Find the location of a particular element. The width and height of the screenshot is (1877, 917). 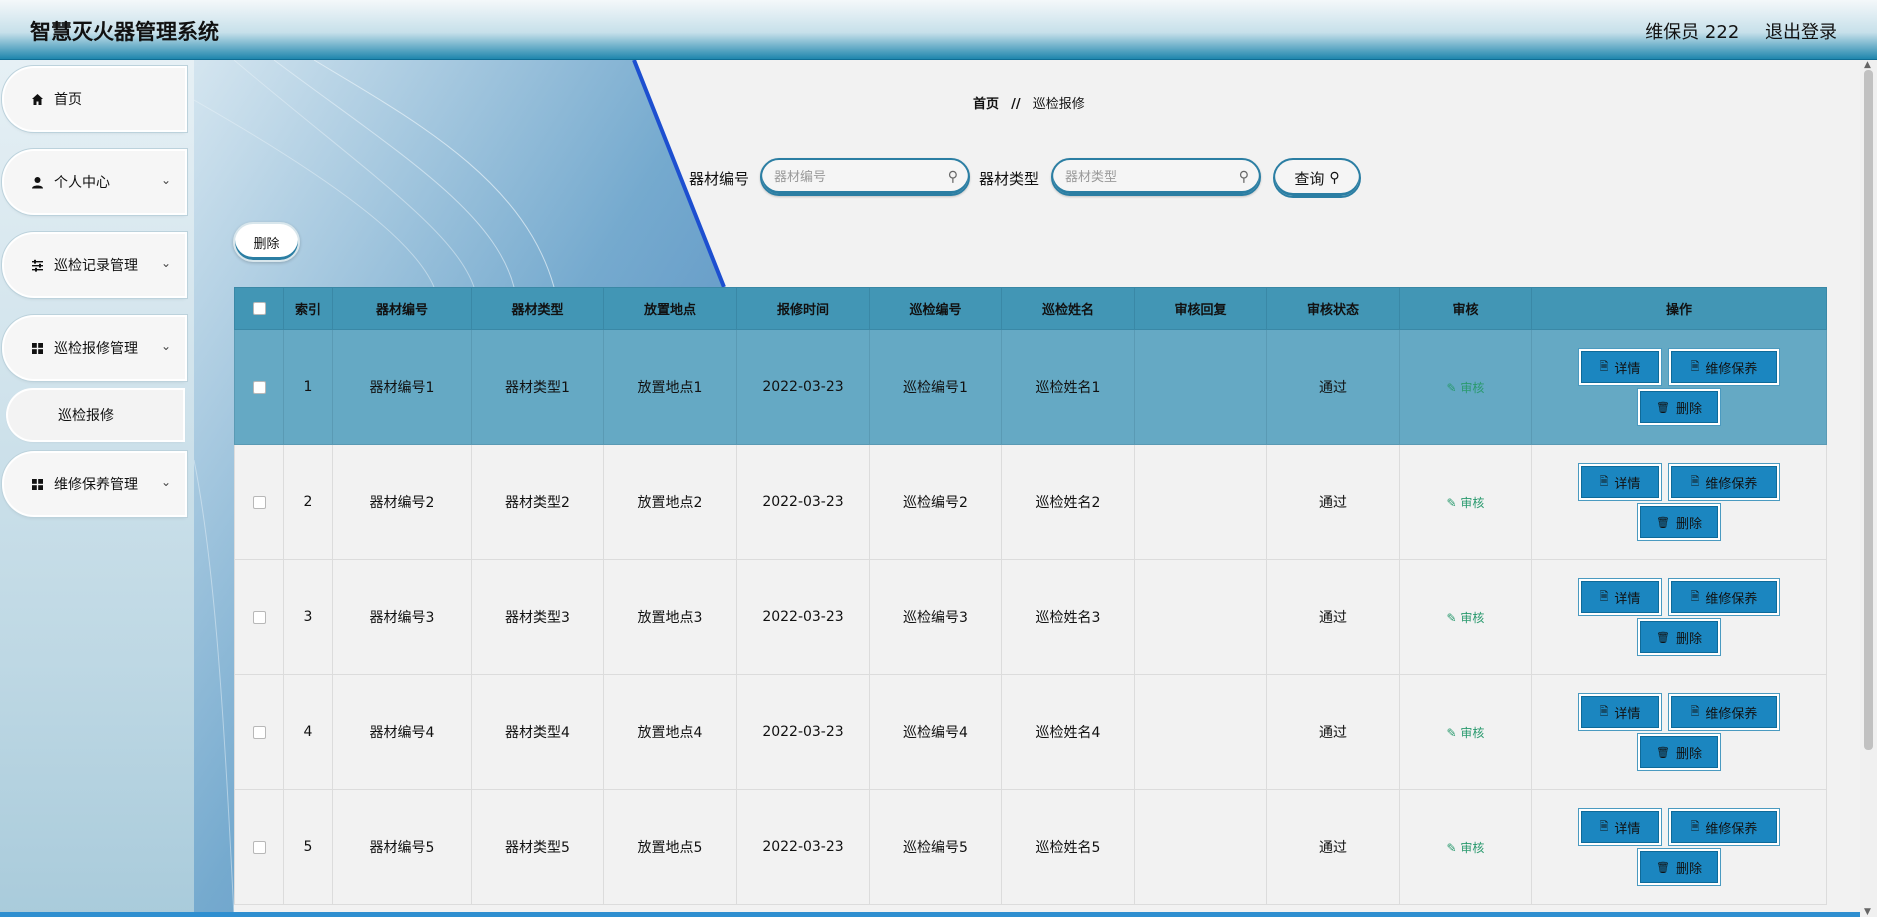

column-header: 审核回复 is located at coordinates (1200, 308).